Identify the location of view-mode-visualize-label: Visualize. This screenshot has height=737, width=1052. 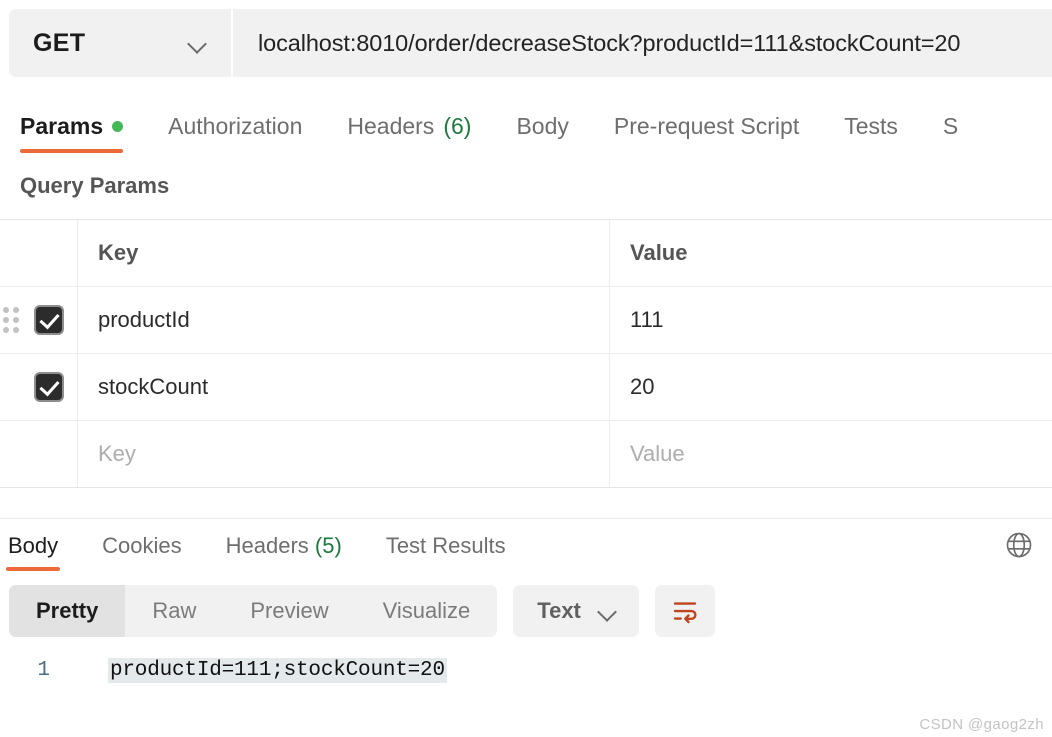
(426, 610).